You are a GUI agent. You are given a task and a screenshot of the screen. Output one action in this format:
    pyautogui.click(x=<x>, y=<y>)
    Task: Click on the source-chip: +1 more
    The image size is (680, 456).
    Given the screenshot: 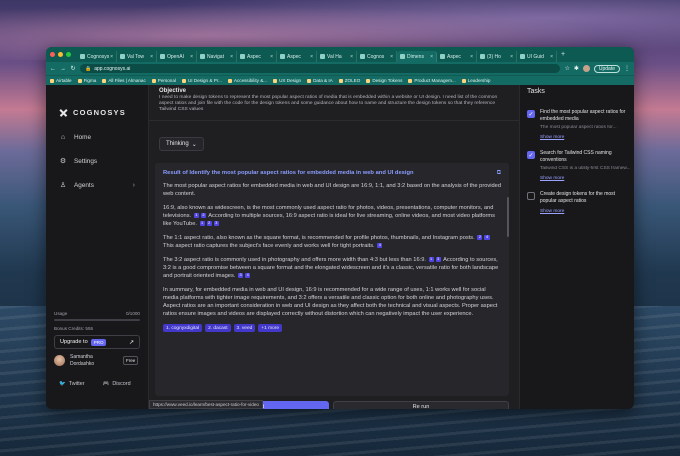 What is the action you would take?
    pyautogui.click(x=270, y=328)
    